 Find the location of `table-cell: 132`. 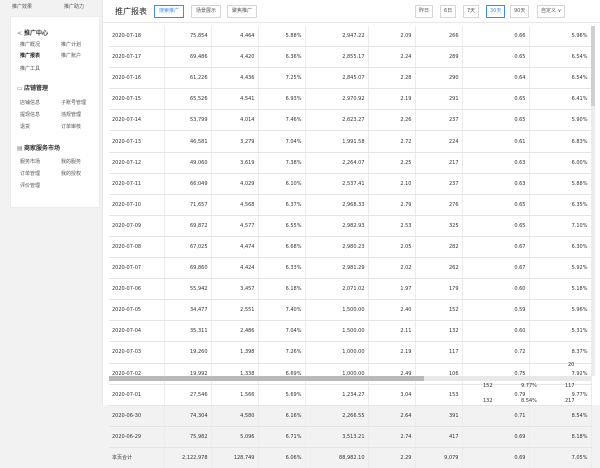

table-cell: 132 is located at coordinates (439, 331).